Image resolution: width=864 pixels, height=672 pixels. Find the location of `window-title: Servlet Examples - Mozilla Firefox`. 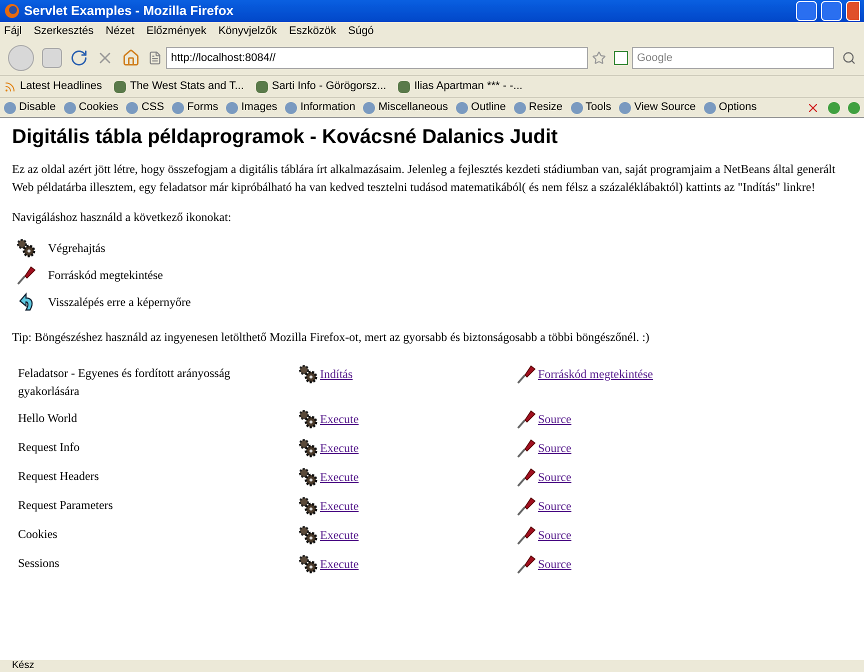

window-title: Servlet Examples - Mozilla Firefox is located at coordinates (129, 11).